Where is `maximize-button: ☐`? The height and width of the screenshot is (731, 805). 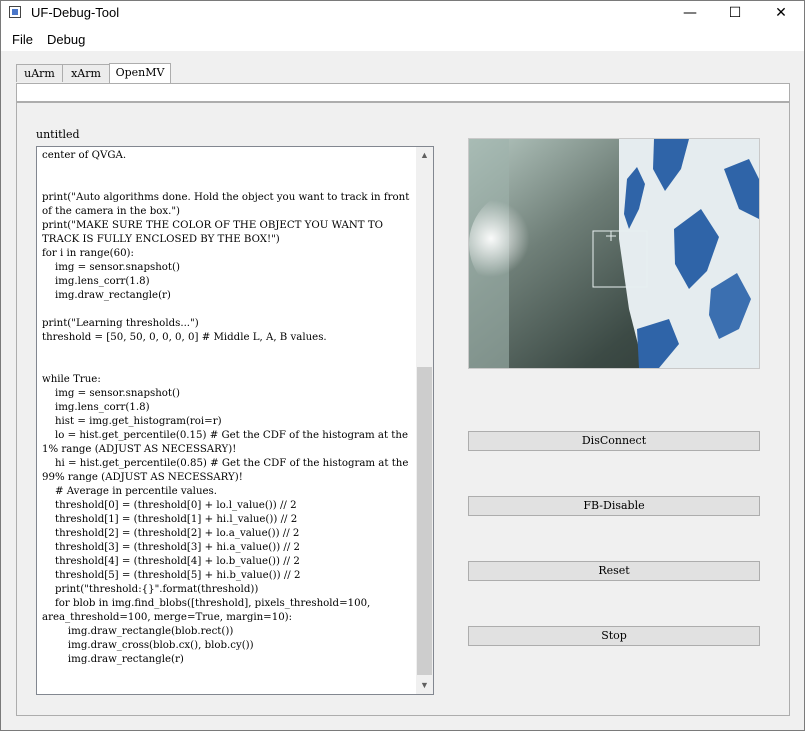
maximize-button: ☐ is located at coordinates (735, 13).